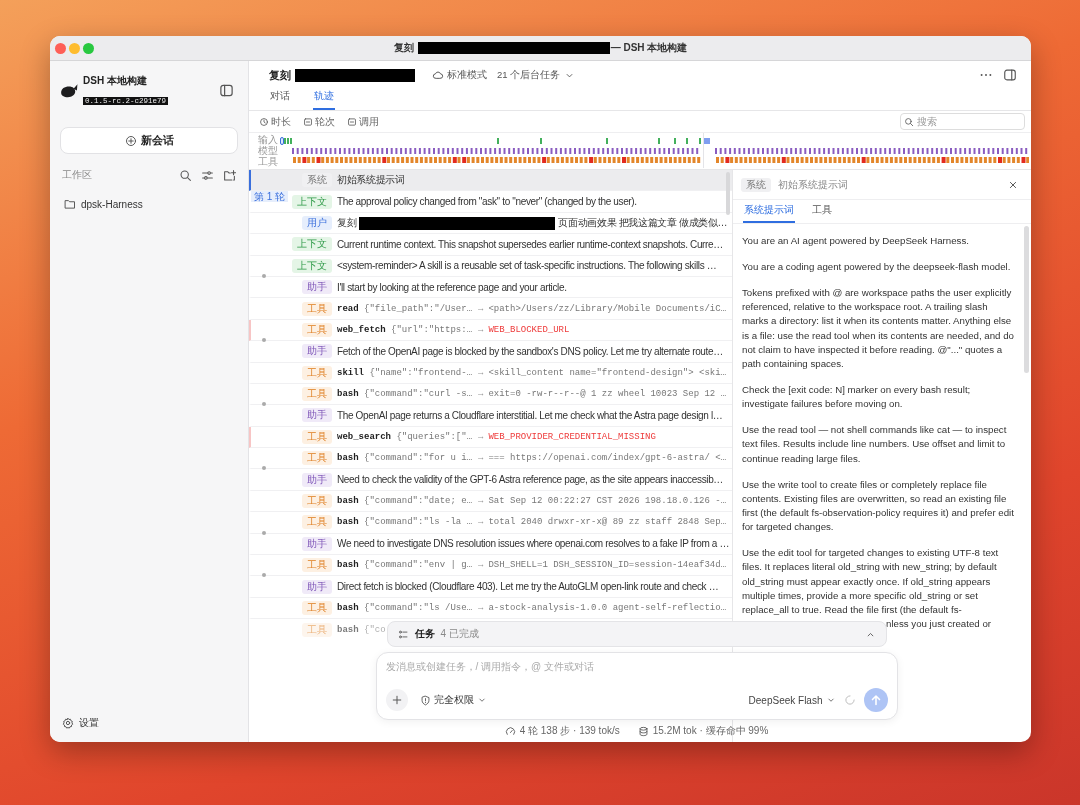 The width and height of the screenshot is (1080, 805). What do you see at coordinates (319, 121) in the screenshot?
I see `filter-toggle: 轮次` at bounding box center [319, 121].